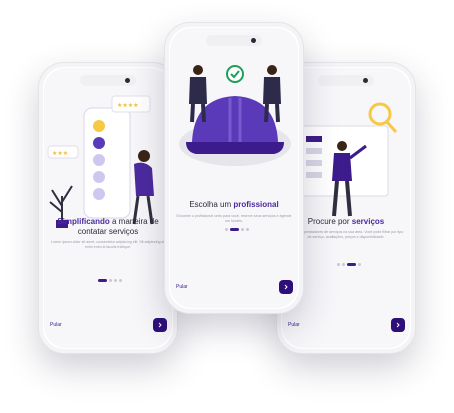 This screenshot has height=413, width=454. What do you see at coordinates (100, 161) in the screenshot?
I see `rating-illustration: ★★★★ ★★★` at bounding box center [100, 161].